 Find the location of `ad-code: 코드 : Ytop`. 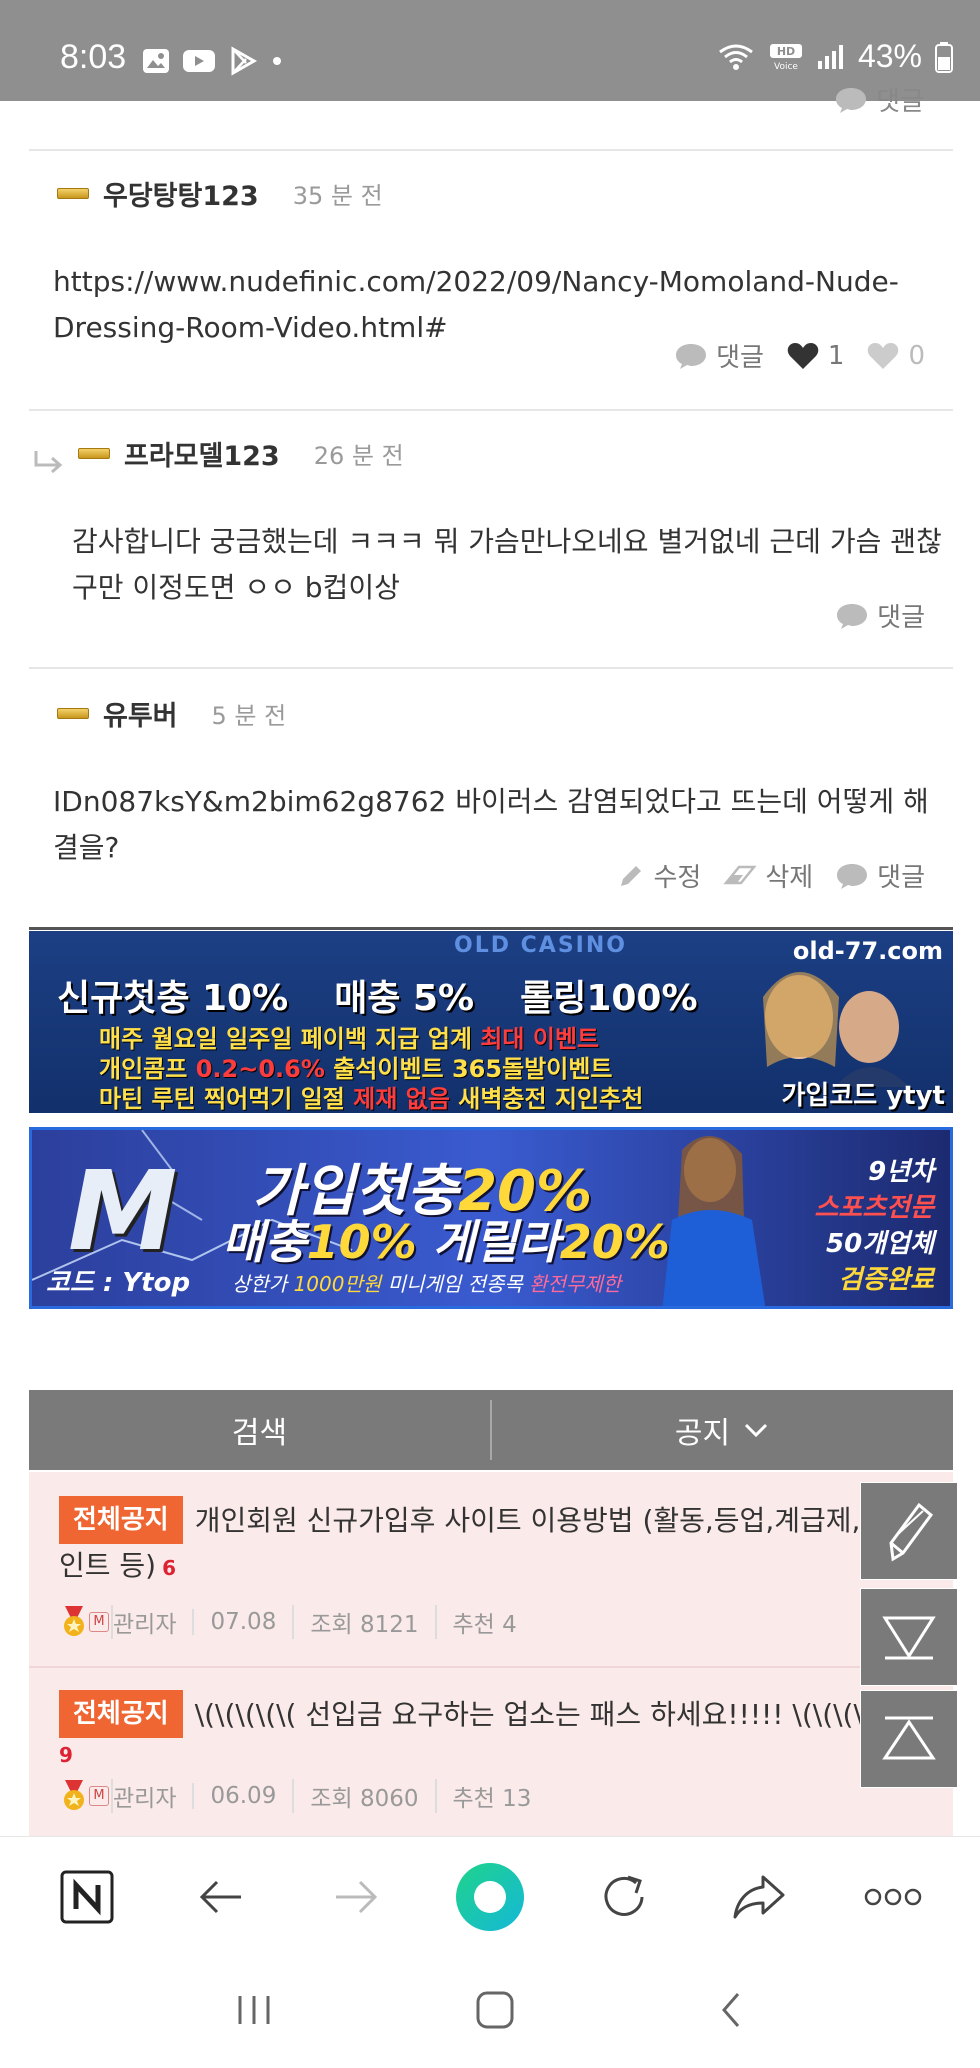

ad-code: 코드 : Ytop is located at coordinates (118, 1283).